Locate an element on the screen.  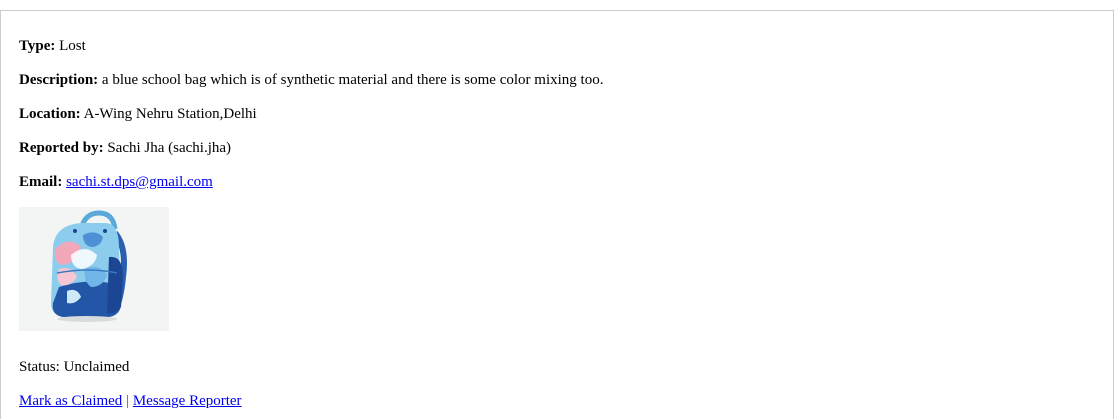
email-row: Email: sachi.st.dps@gmail.com is located at coordinates (116, 182).